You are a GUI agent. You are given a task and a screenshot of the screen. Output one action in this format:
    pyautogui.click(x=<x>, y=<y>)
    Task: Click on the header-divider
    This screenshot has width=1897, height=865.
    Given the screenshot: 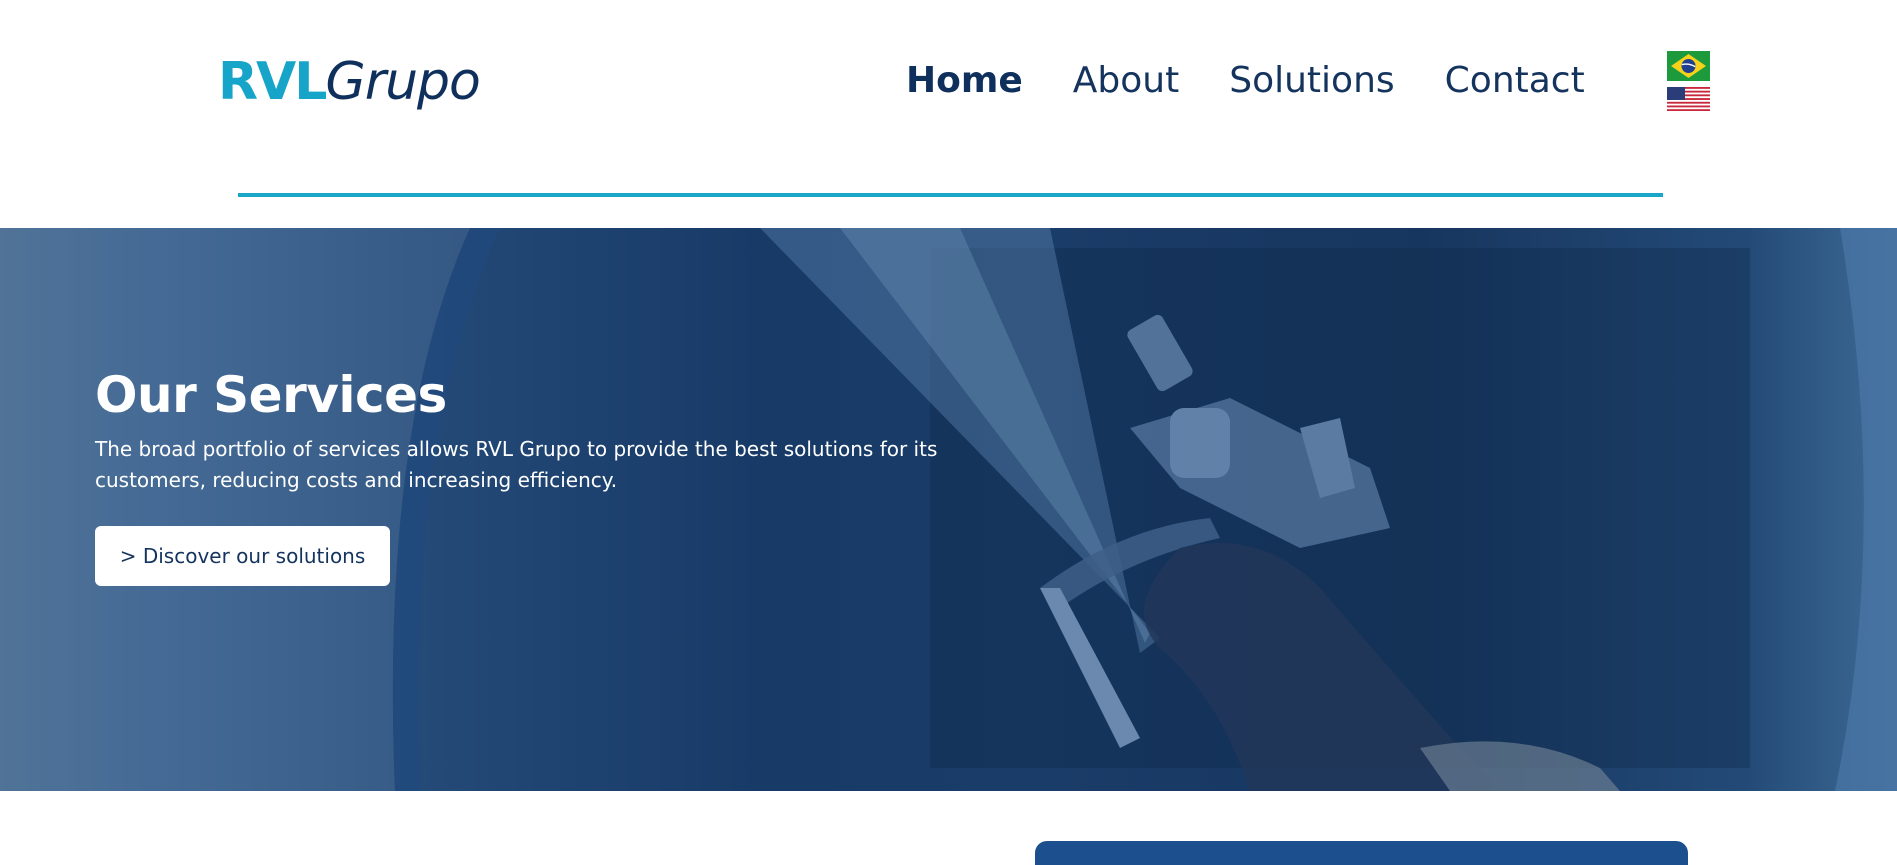 What is the action you would take?
    pyautogui.click(x=950, y=195)
    